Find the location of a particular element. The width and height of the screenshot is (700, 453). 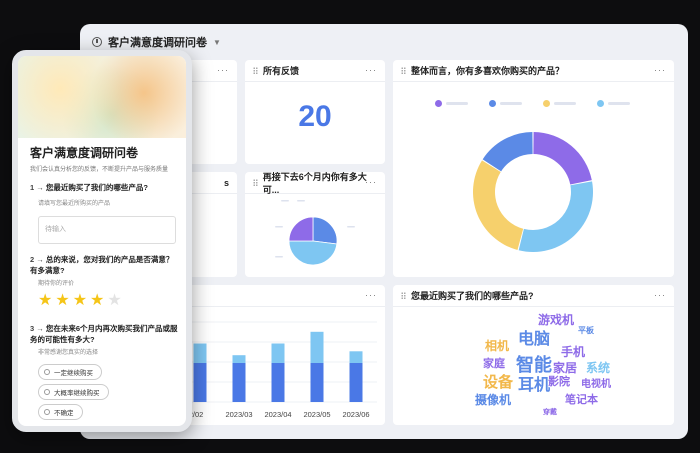

word-cloud-term: 笔记本 is located at coordinates (581, 400).